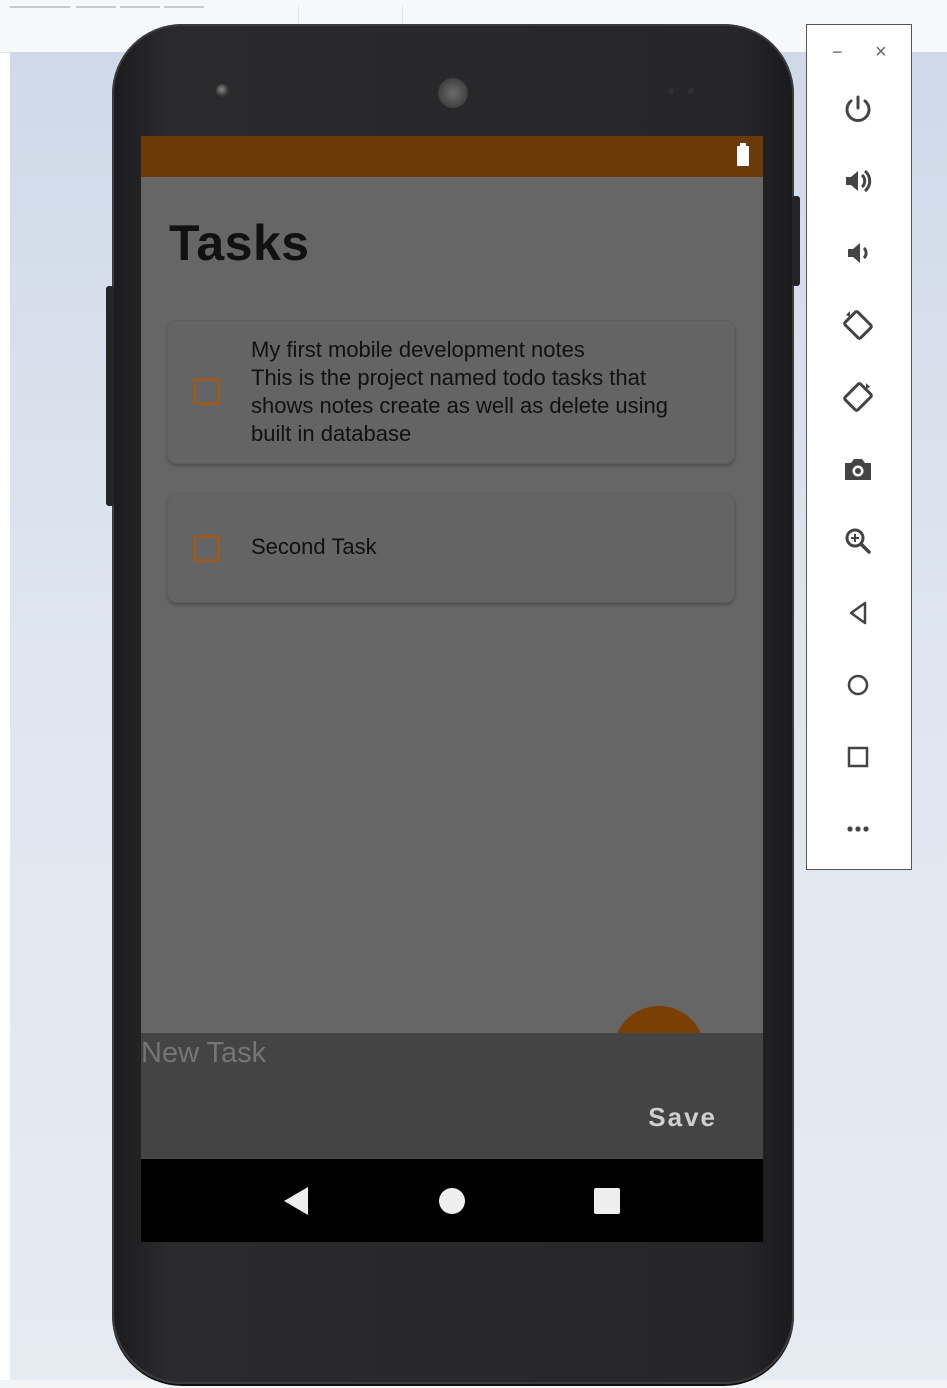 The image size is (947, 1388). Describe the element at coordinates (858, 397) in the screenshot. I see `rotate-right-icon` at that location.